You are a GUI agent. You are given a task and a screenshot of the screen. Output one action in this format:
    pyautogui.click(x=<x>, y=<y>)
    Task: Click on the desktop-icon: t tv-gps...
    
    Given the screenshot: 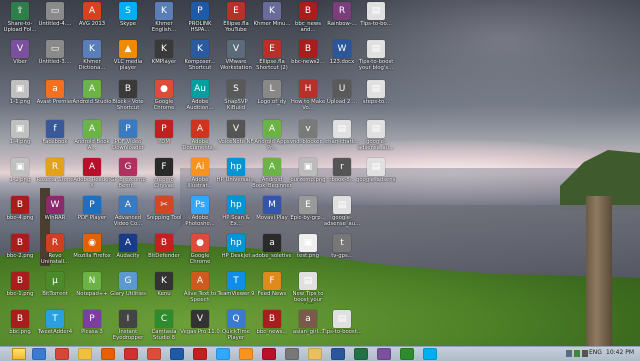 What is the action you would take?
    pyautogui.click(x=342, y=256)
    